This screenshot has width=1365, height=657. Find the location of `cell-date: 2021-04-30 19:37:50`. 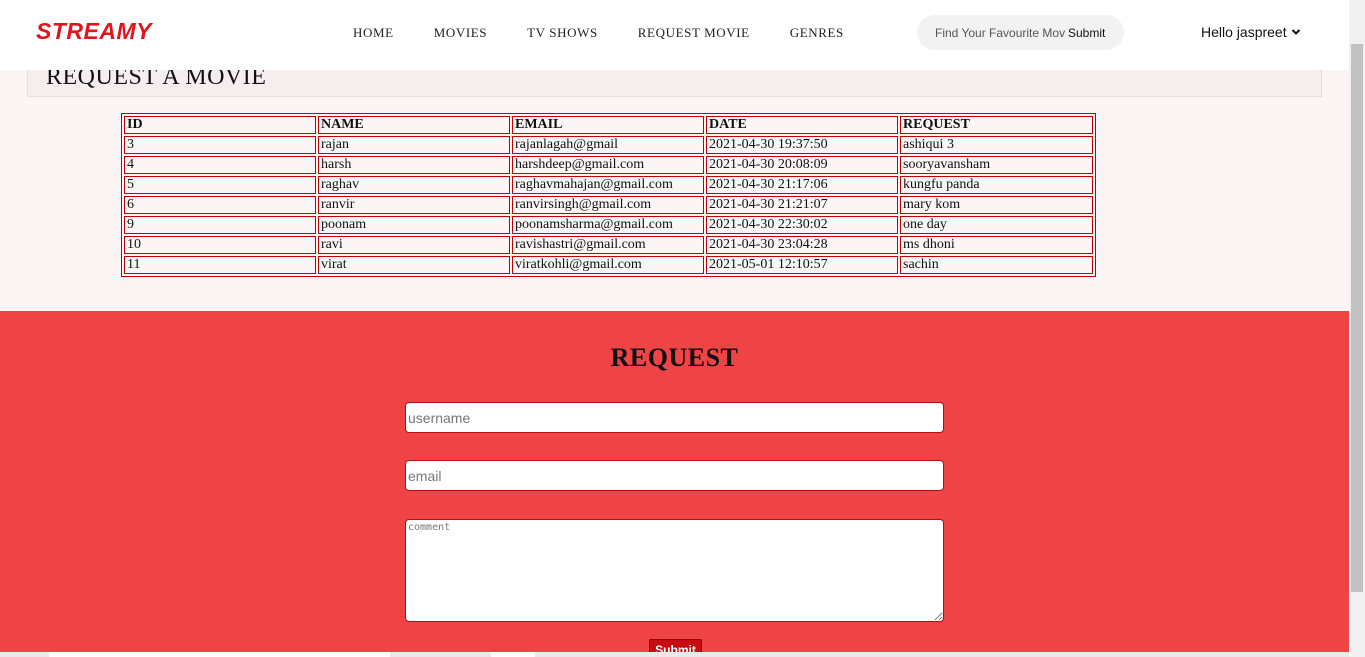

cell-date: 2021-04-30 19:37:50 is located at coordinates (802, 145).